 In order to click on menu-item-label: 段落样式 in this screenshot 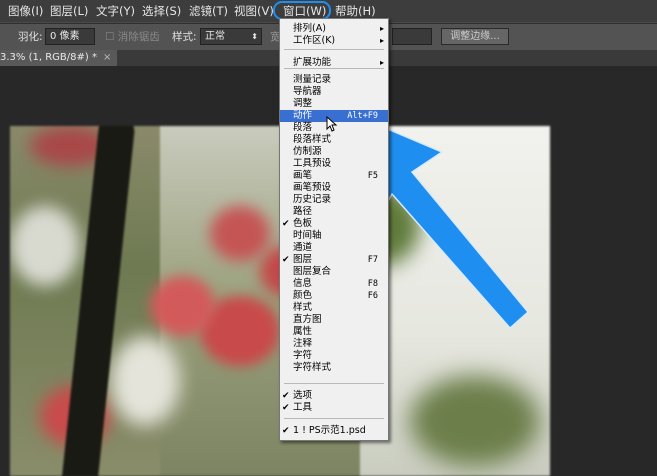, I will do `click(312, 139)`.